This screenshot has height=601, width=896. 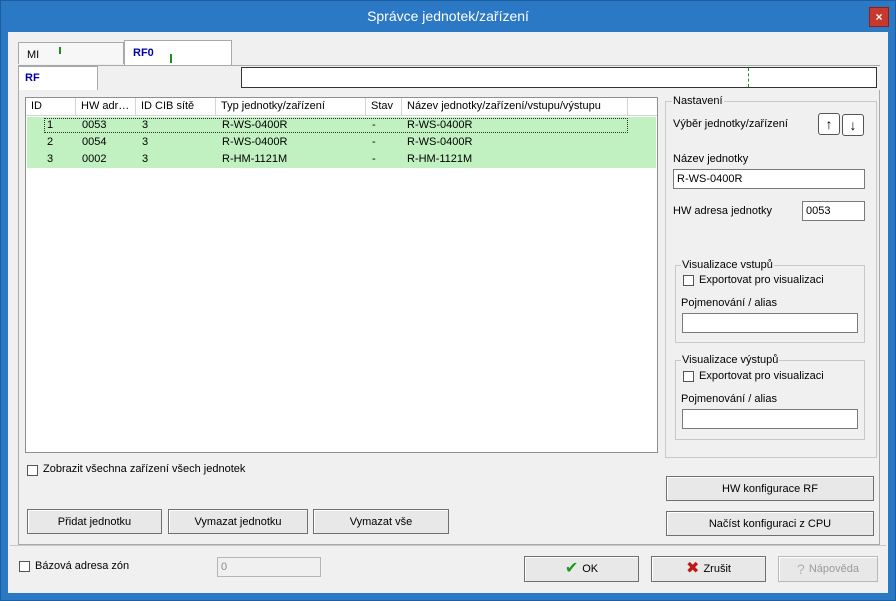 I want to click on hw-address-input: 0053, so click(x=833, y=211).